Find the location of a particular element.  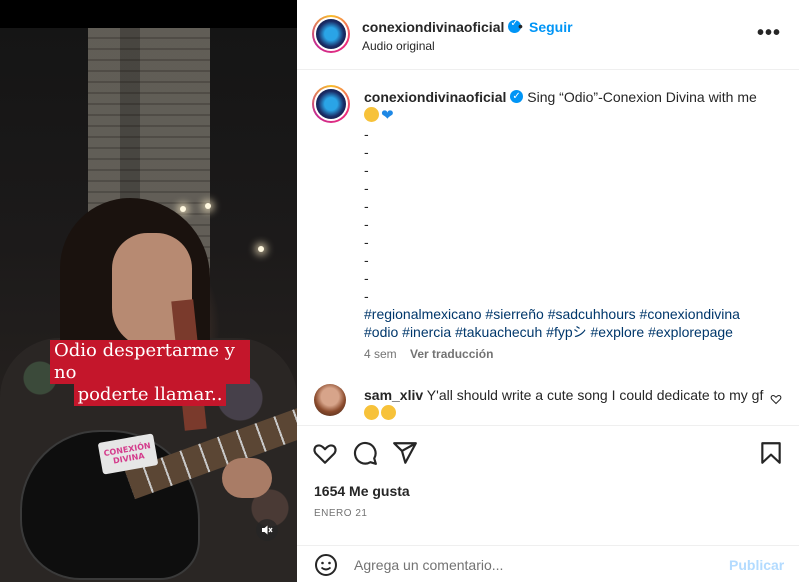

hashtag-link: #regionalmexicano is located at coordinates (423, 314).